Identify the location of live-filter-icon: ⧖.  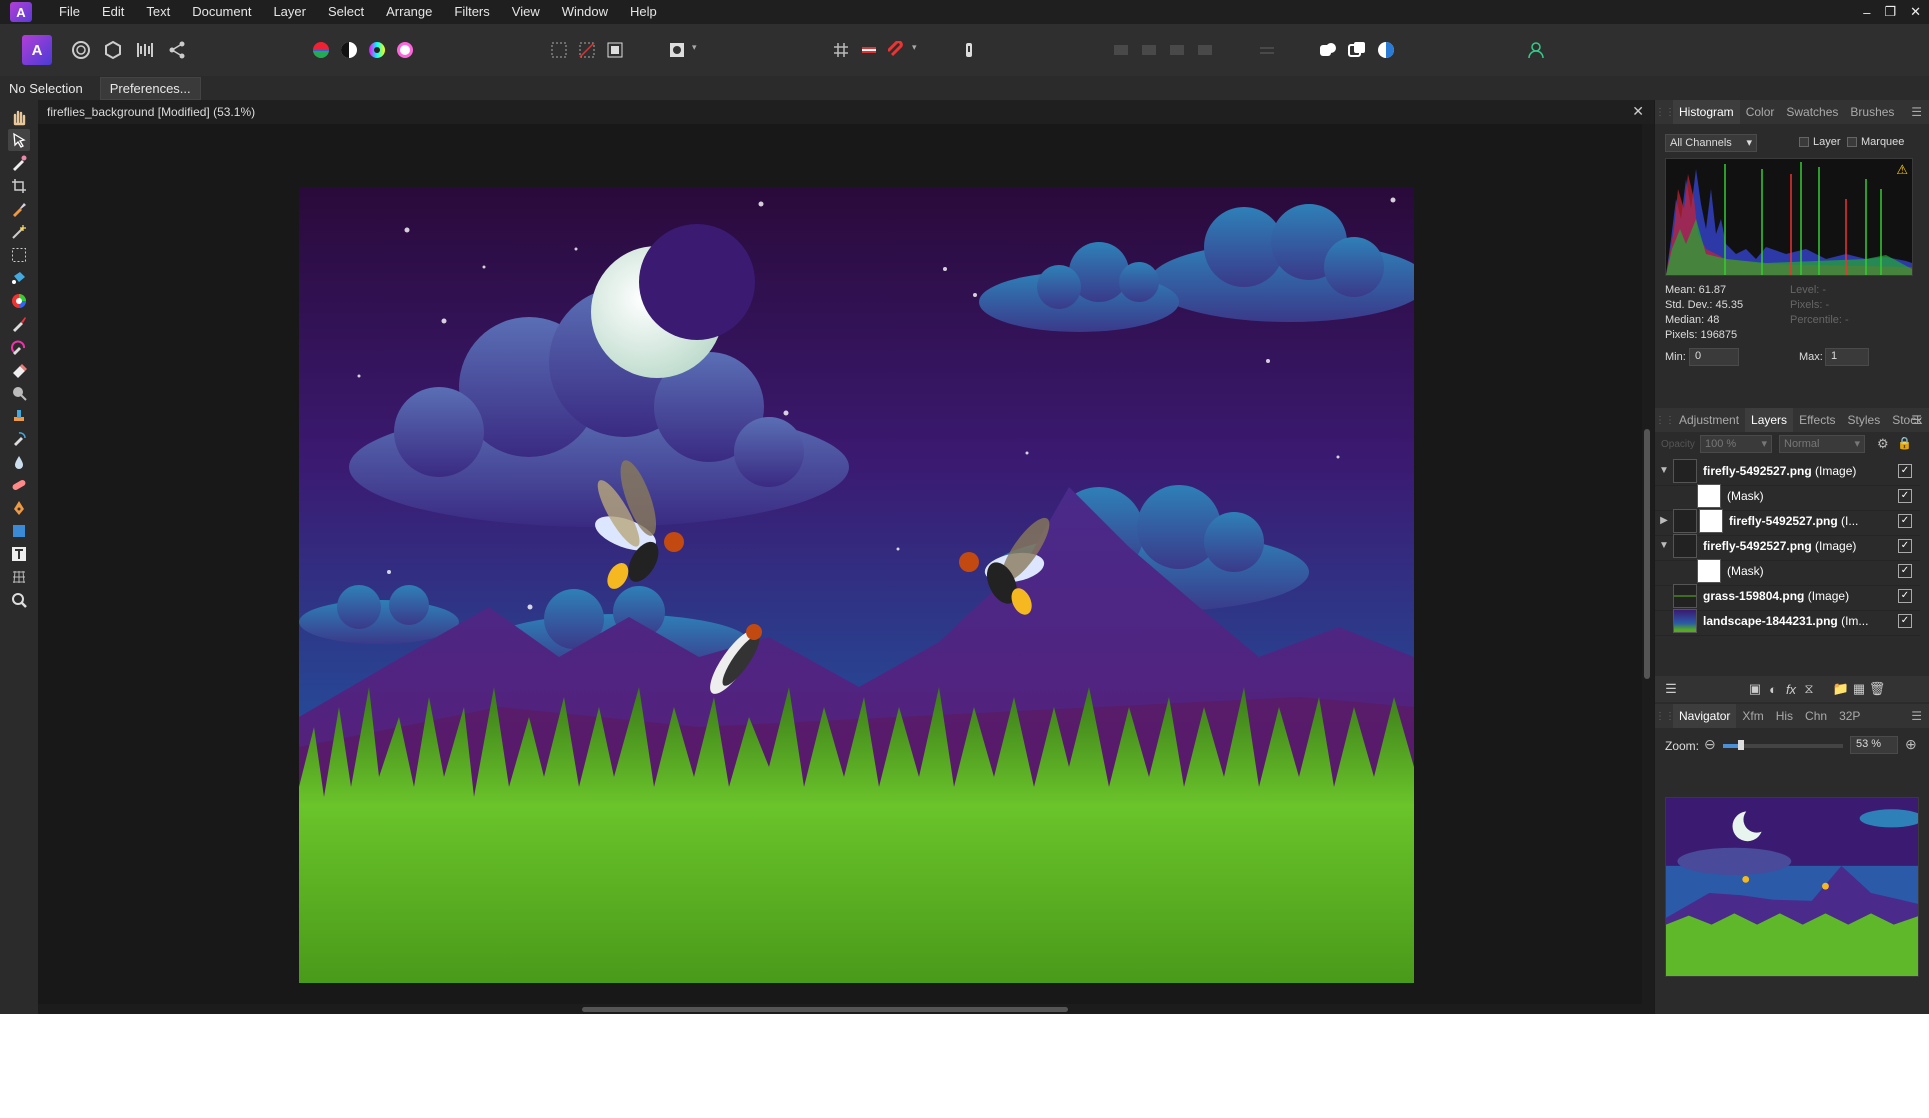
(1809, 689).